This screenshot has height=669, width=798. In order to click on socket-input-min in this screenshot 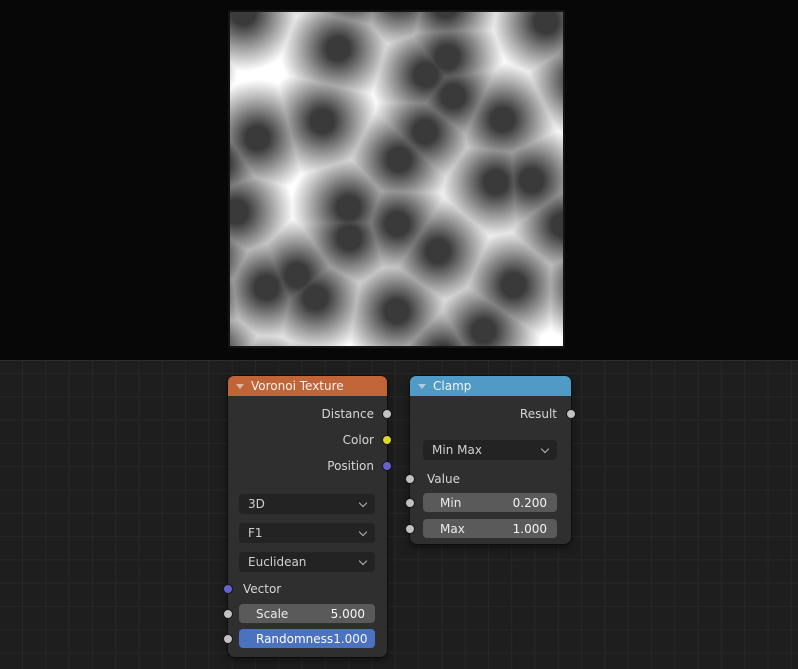, I will do `click(410, 503)`.